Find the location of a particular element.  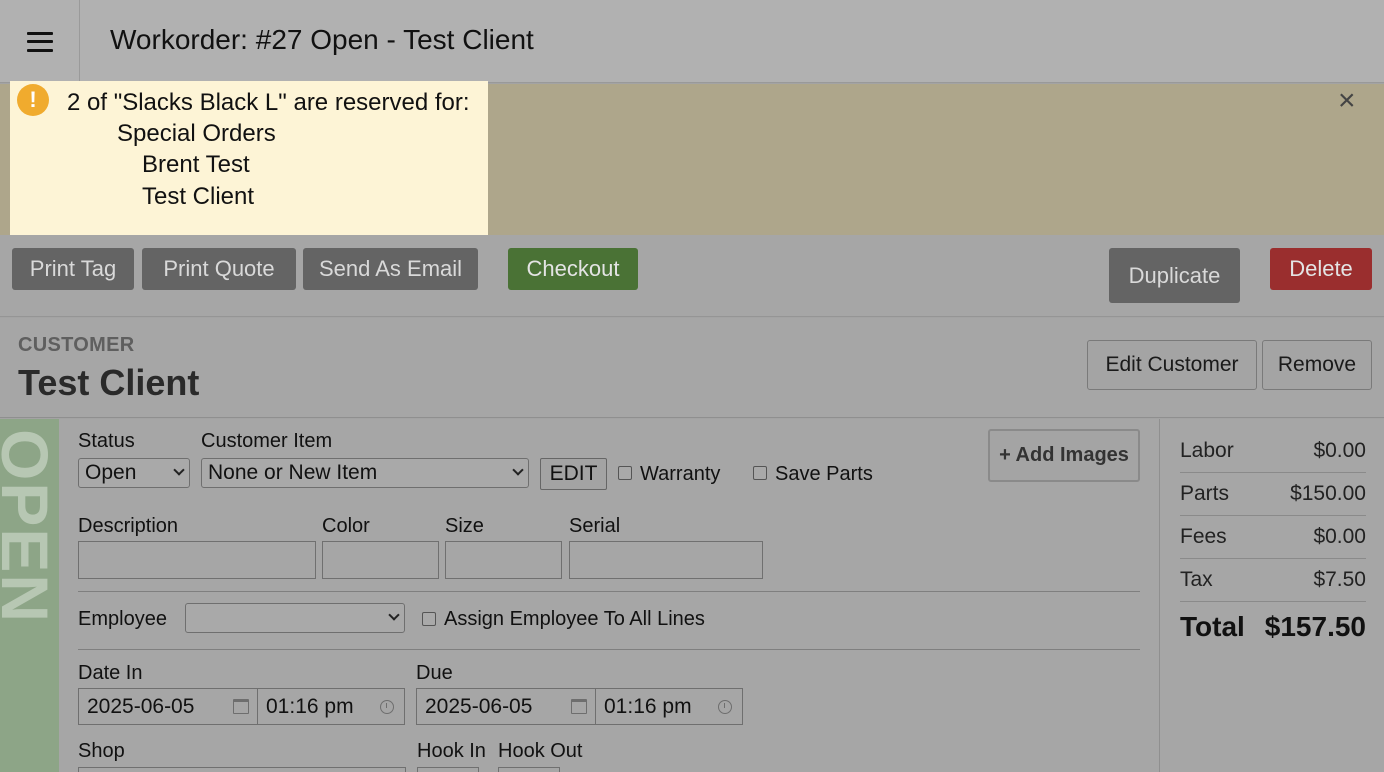

status-strip: OPEN is located at coordinates (29, 595).